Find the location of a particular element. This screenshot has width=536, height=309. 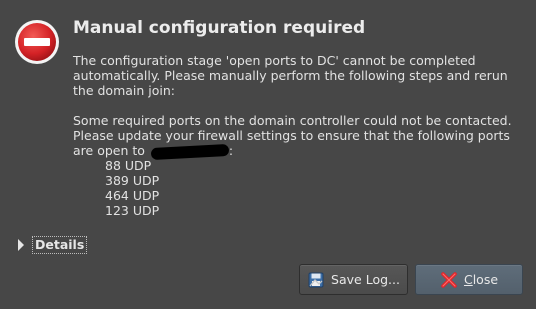

expander-arrow-icon is located at coordinates (21, 245).